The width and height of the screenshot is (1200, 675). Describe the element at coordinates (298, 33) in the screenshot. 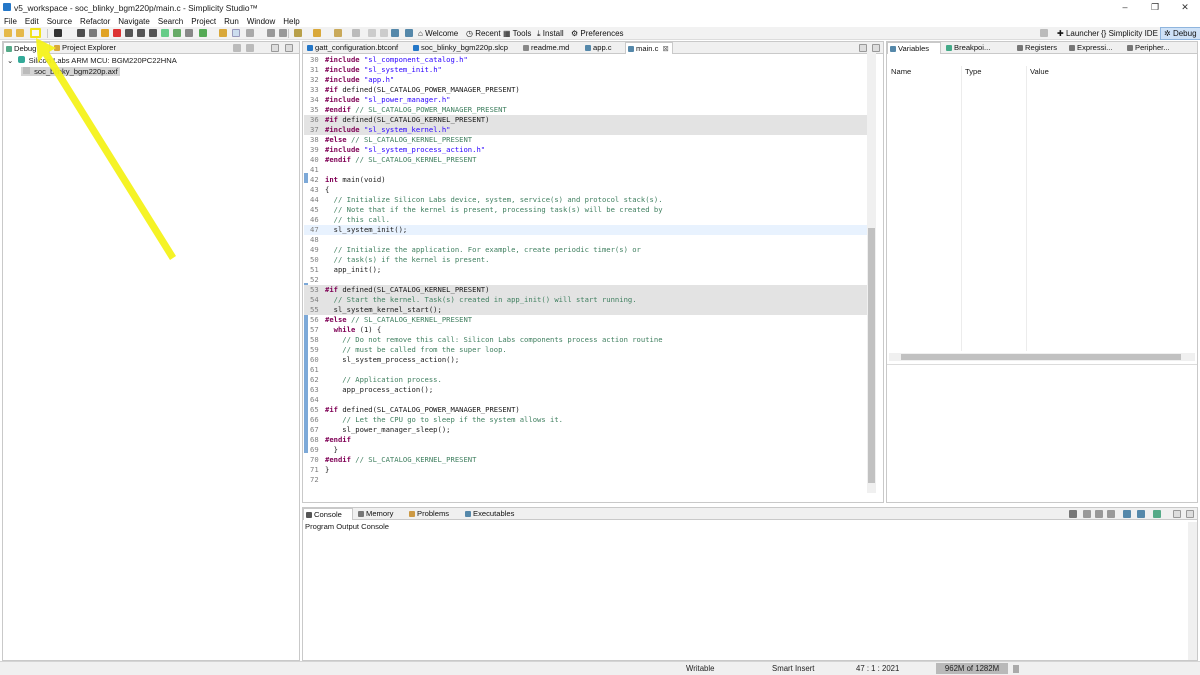

I see `annotation-icon` at that location.